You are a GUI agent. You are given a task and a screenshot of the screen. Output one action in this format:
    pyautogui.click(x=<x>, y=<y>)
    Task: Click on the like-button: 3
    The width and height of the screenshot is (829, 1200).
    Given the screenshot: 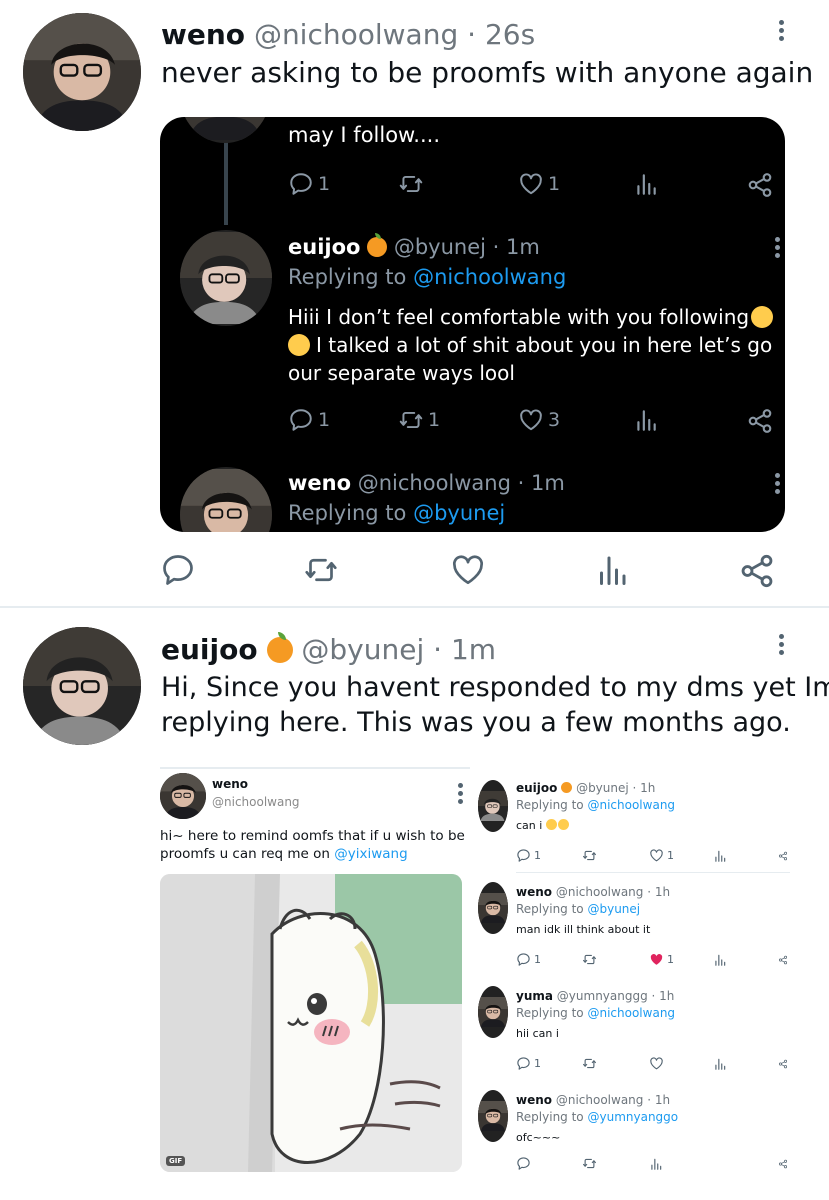 What is the action you would take?
    pyautogui.click(x=539, y=420)
    